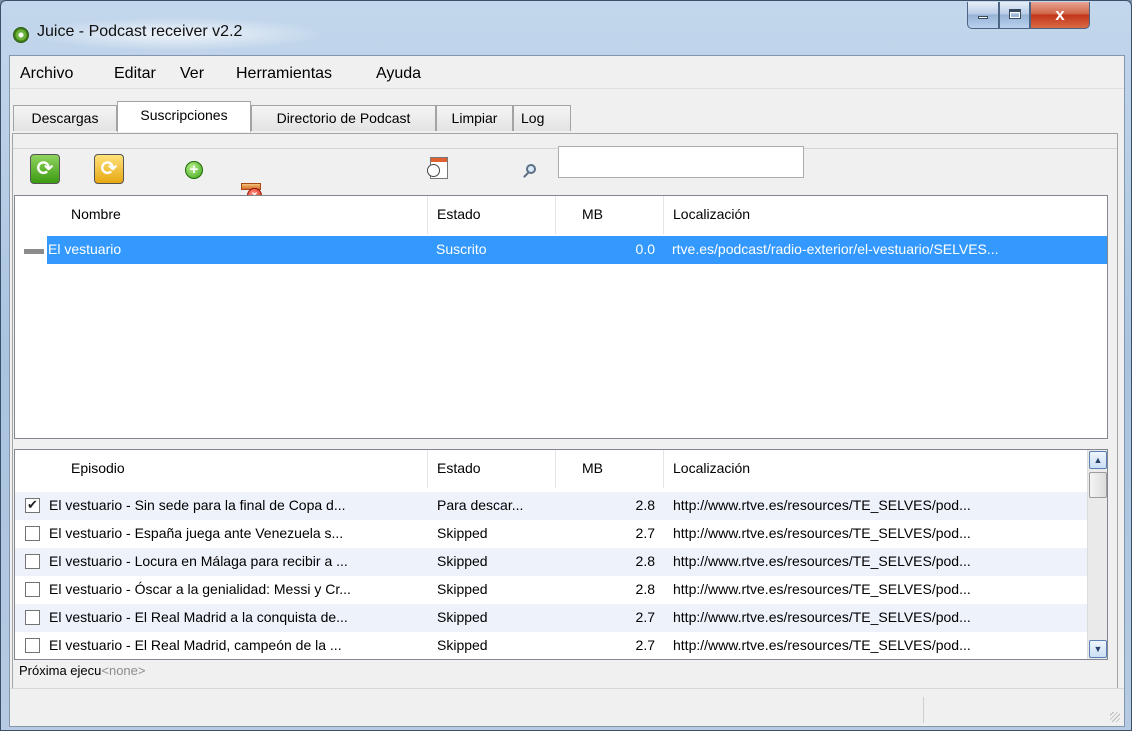 The image size is (1132, 731). Describe the element at coordinates (1098, 485) in the screenshot. I see `scroll-thumb` at that location.